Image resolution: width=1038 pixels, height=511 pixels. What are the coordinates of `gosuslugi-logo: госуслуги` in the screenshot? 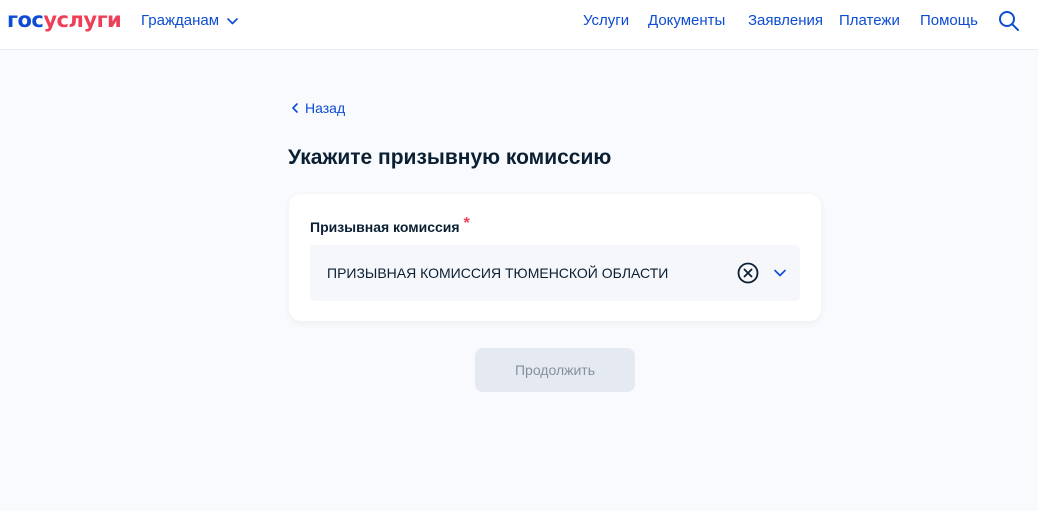 It's located at (64, 20).